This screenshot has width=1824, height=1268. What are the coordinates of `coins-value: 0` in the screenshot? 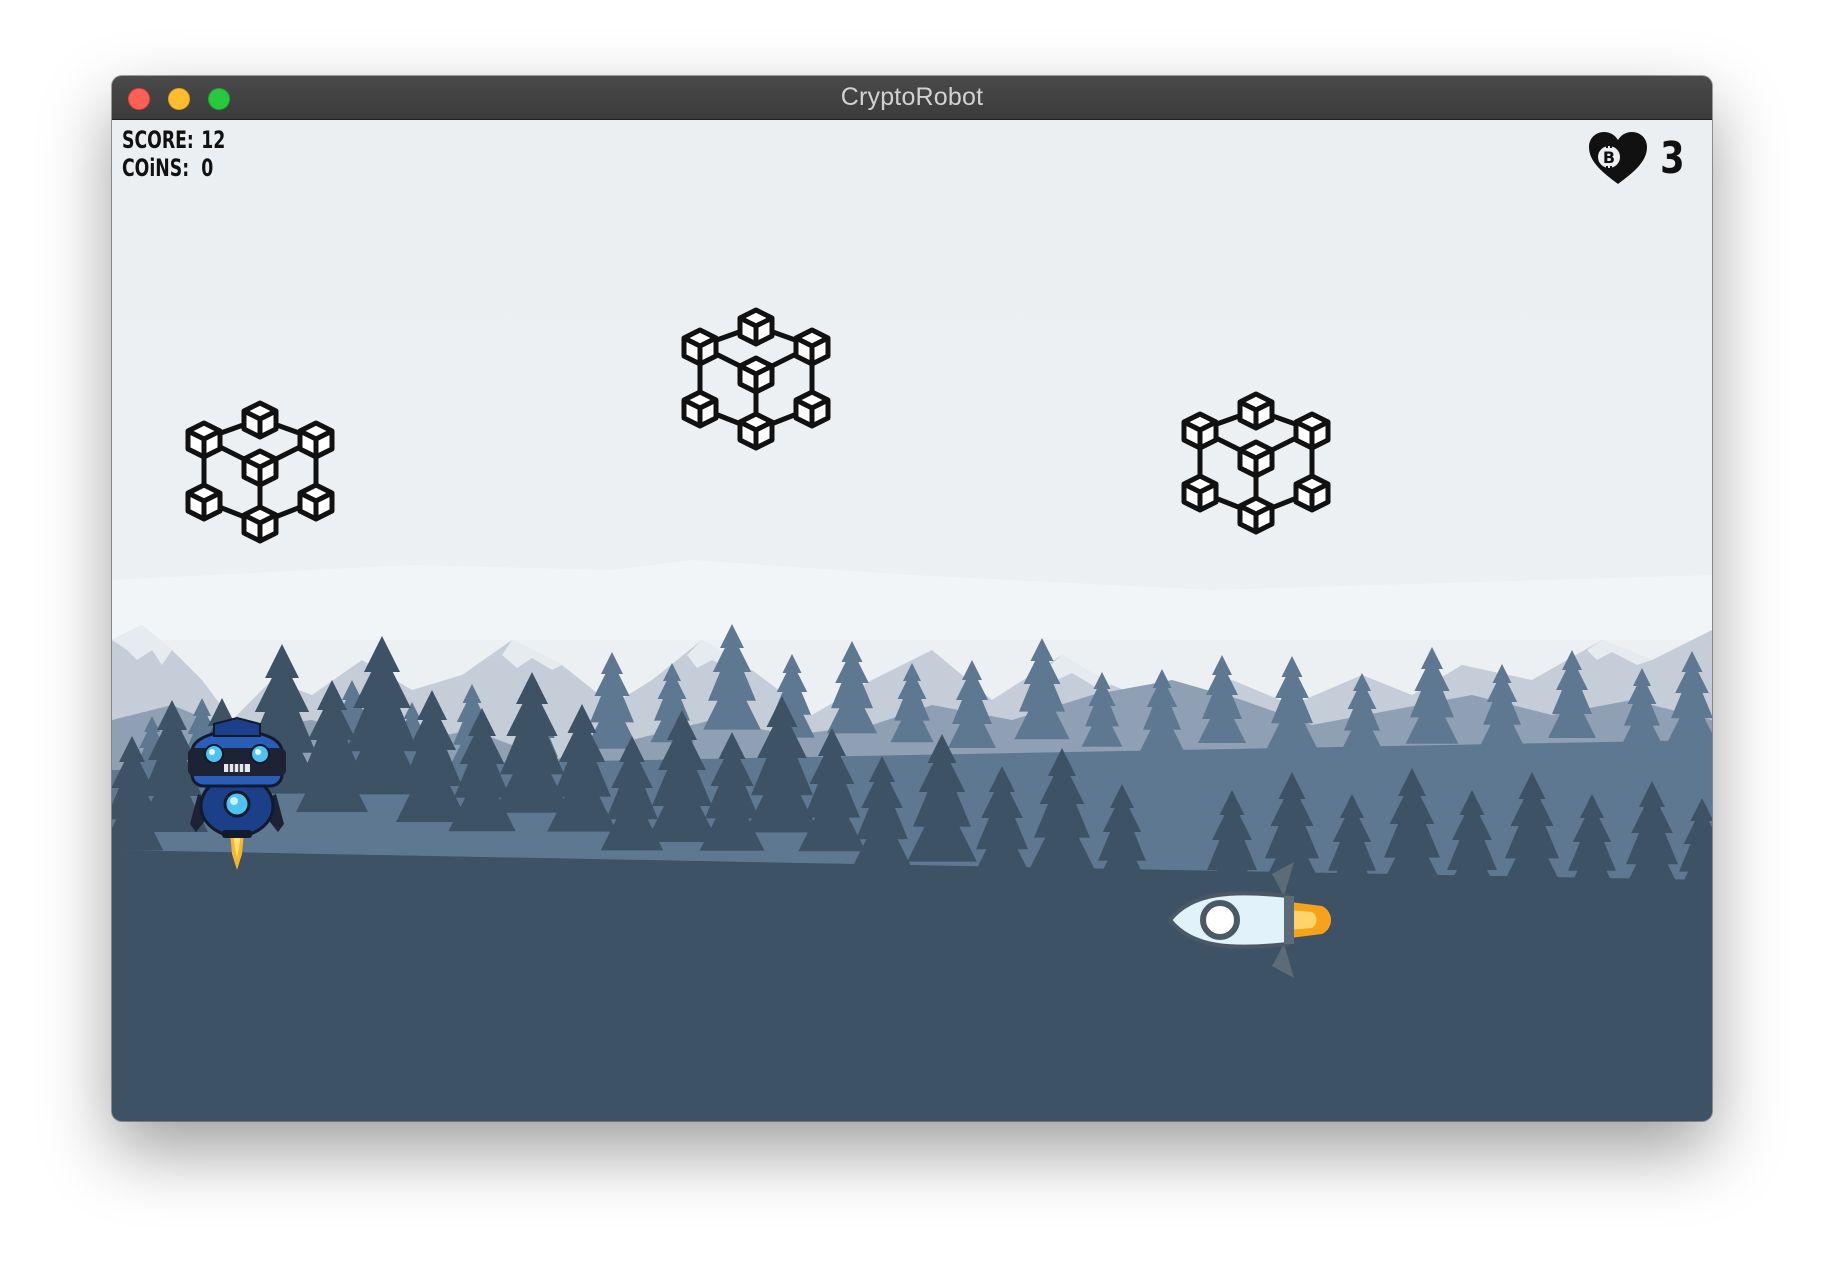 It's located at (207, 168).